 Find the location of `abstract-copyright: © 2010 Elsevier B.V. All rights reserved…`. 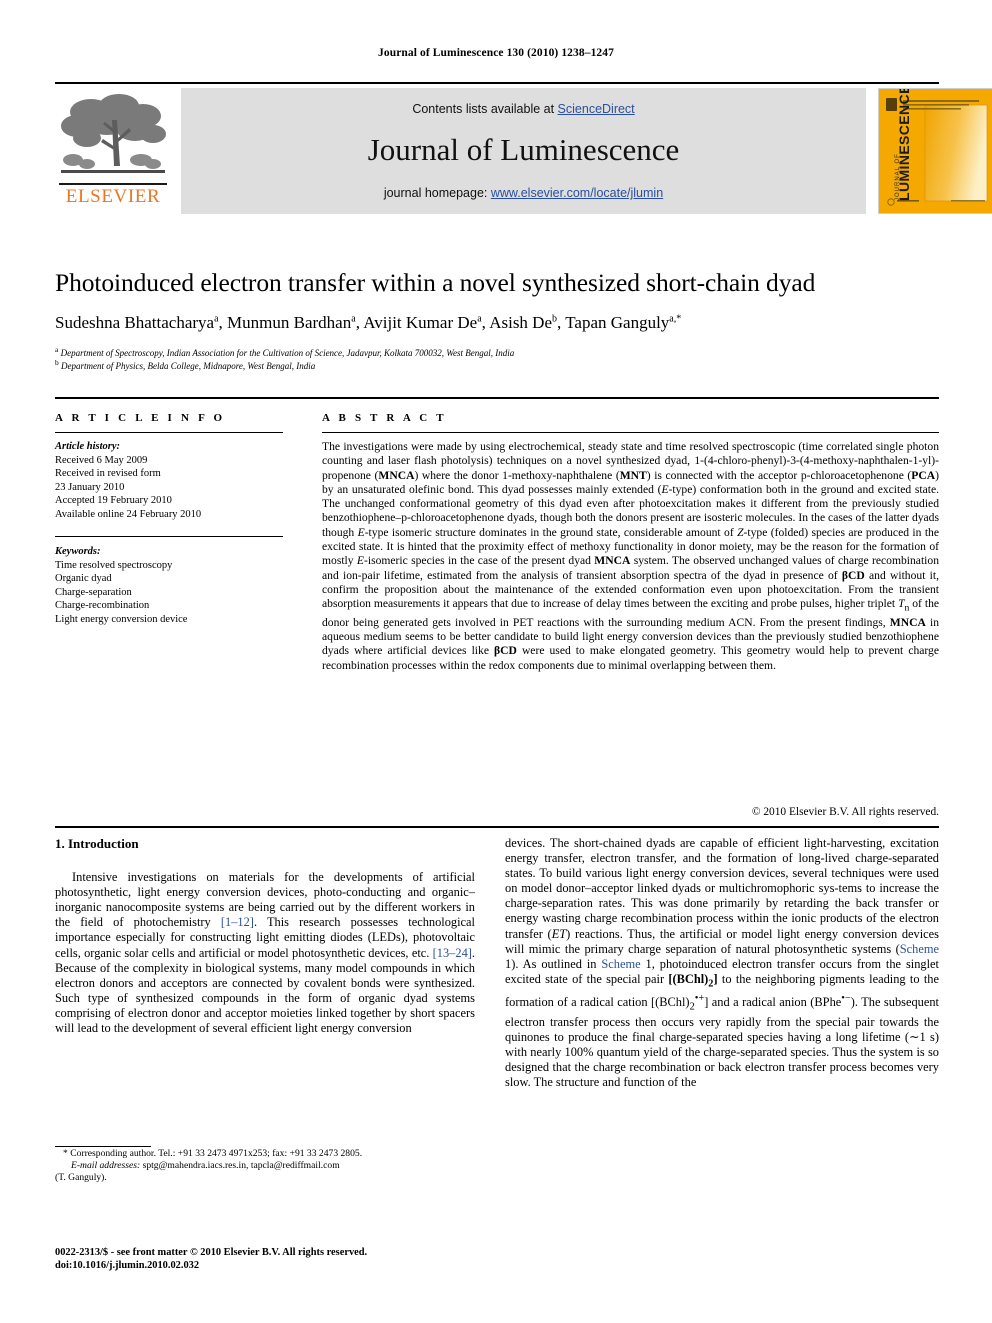

abstract-copyright: © 2010 Elsevier B.V. All rights reserved… is located at coordinates (845, 812).